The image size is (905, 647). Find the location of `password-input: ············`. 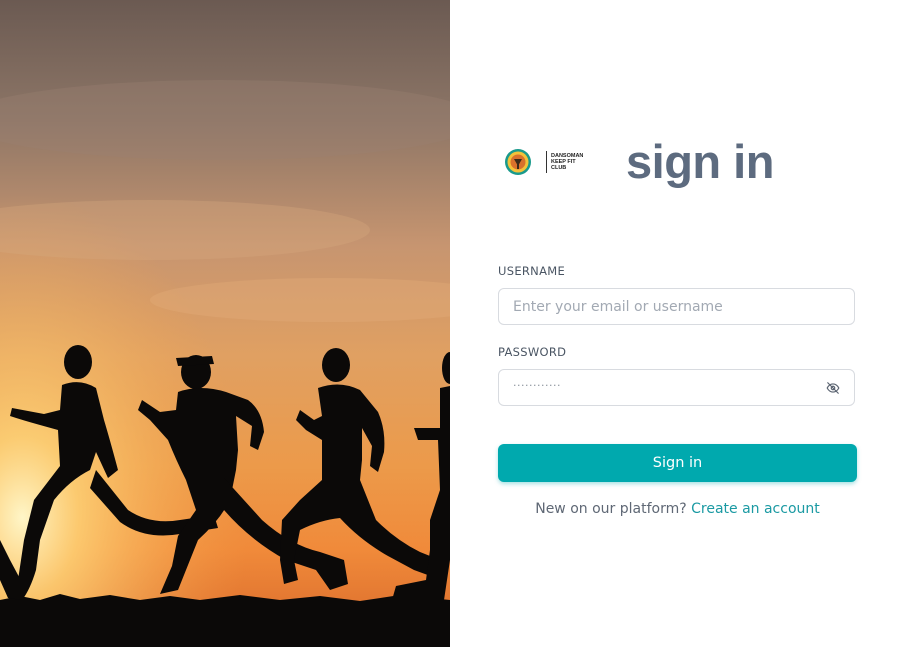

password-input: ············ is located at coordinates (537, 385).